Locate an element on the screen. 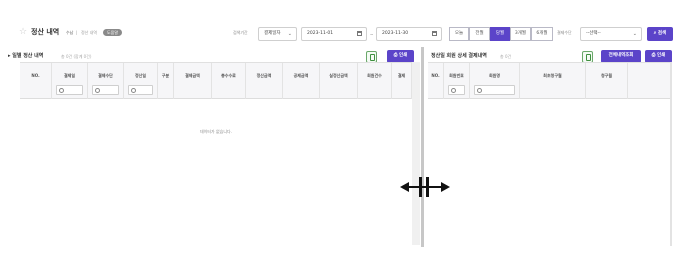 This screenshot has height=255, width=685. search-button-label: 검색 is located at coordinates (662, 33).